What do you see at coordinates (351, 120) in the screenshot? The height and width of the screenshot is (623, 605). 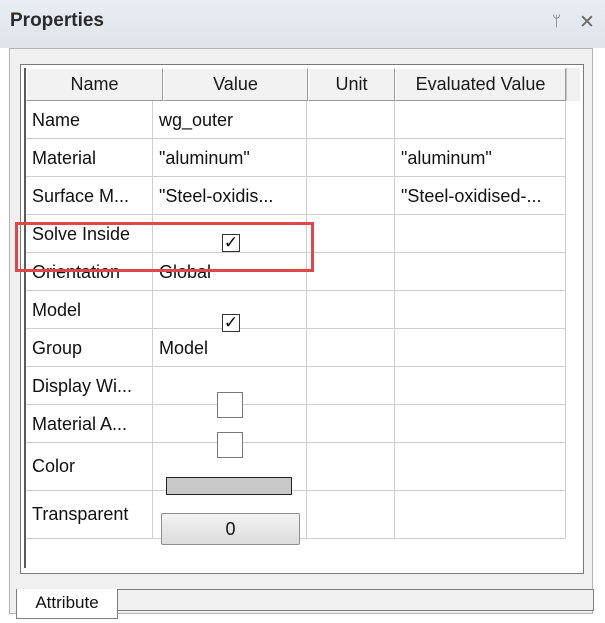 I see `row-name-unit` at bounding box center [351, 120].